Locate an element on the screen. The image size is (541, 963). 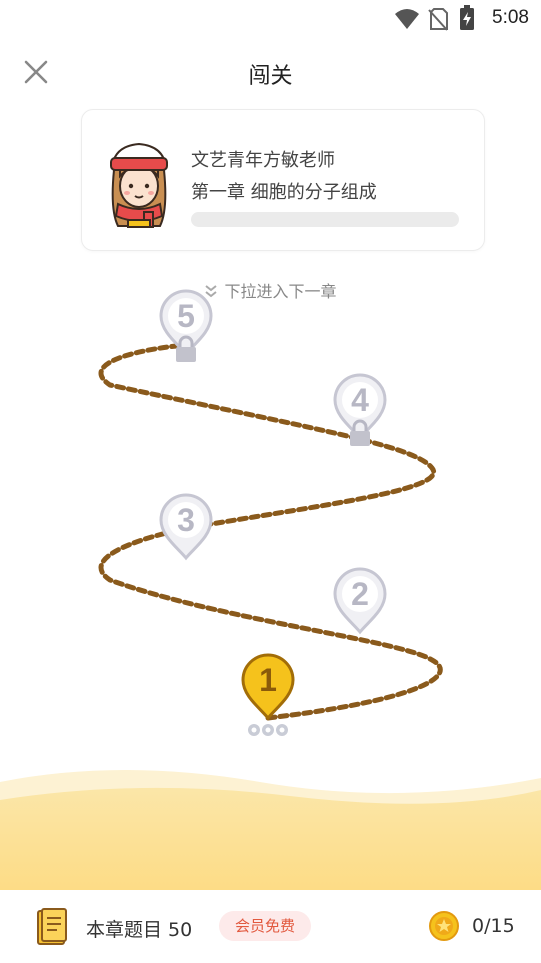
bottom-bar: 本章题目 50 会员免费 0/15 is located at coordinates (270, 926).